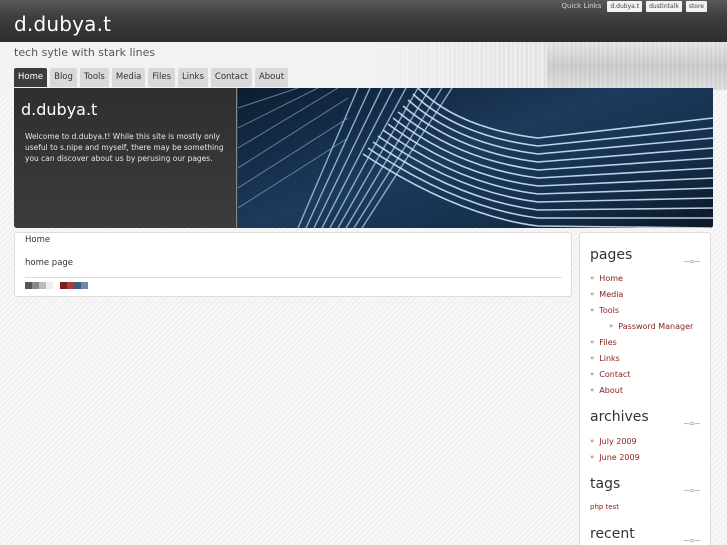  I want to click on hero-title: d.dubya.t, so click(59, 109).